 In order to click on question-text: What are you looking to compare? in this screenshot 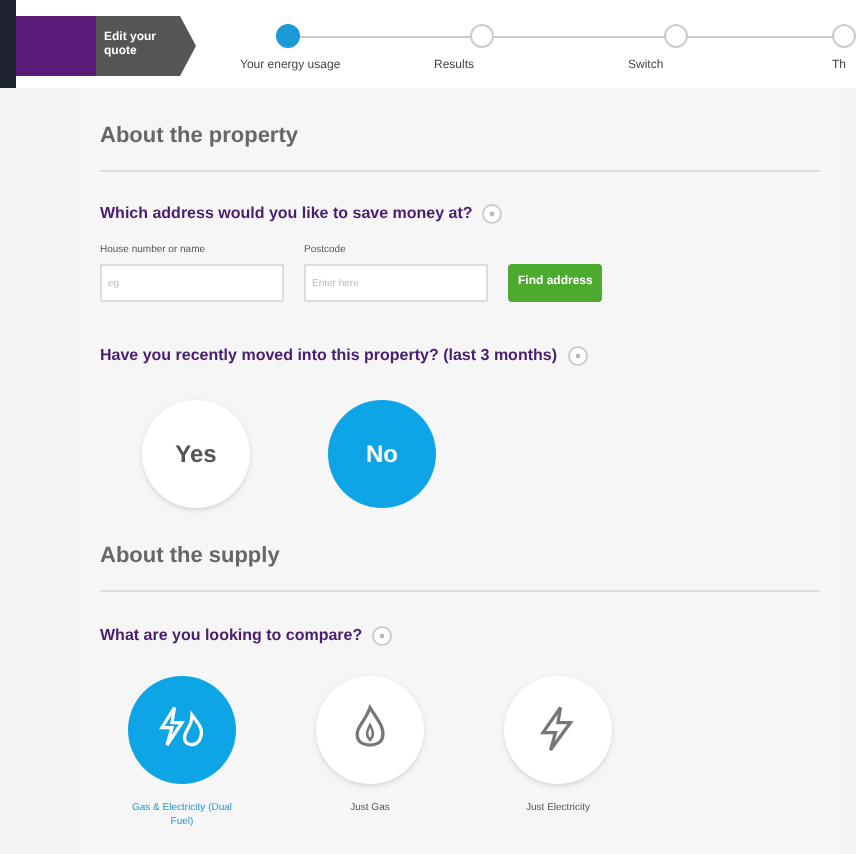, I will do `click(231, 635)`.